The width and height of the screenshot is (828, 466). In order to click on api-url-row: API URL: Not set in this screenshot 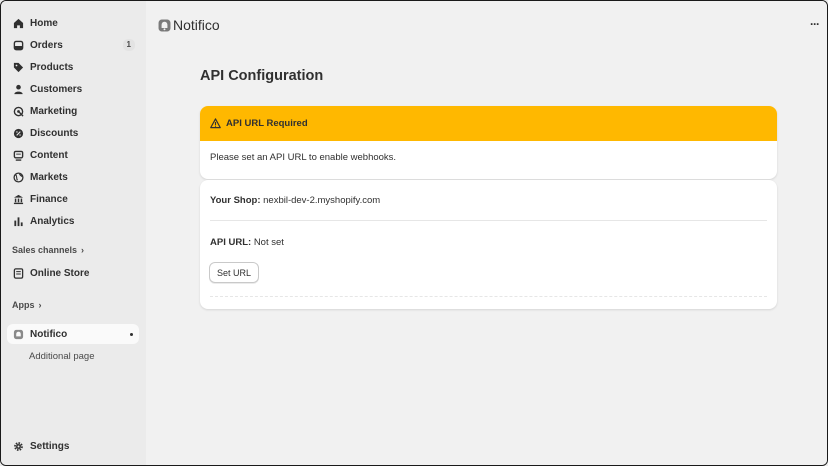, I will do `click(247, 242)`.